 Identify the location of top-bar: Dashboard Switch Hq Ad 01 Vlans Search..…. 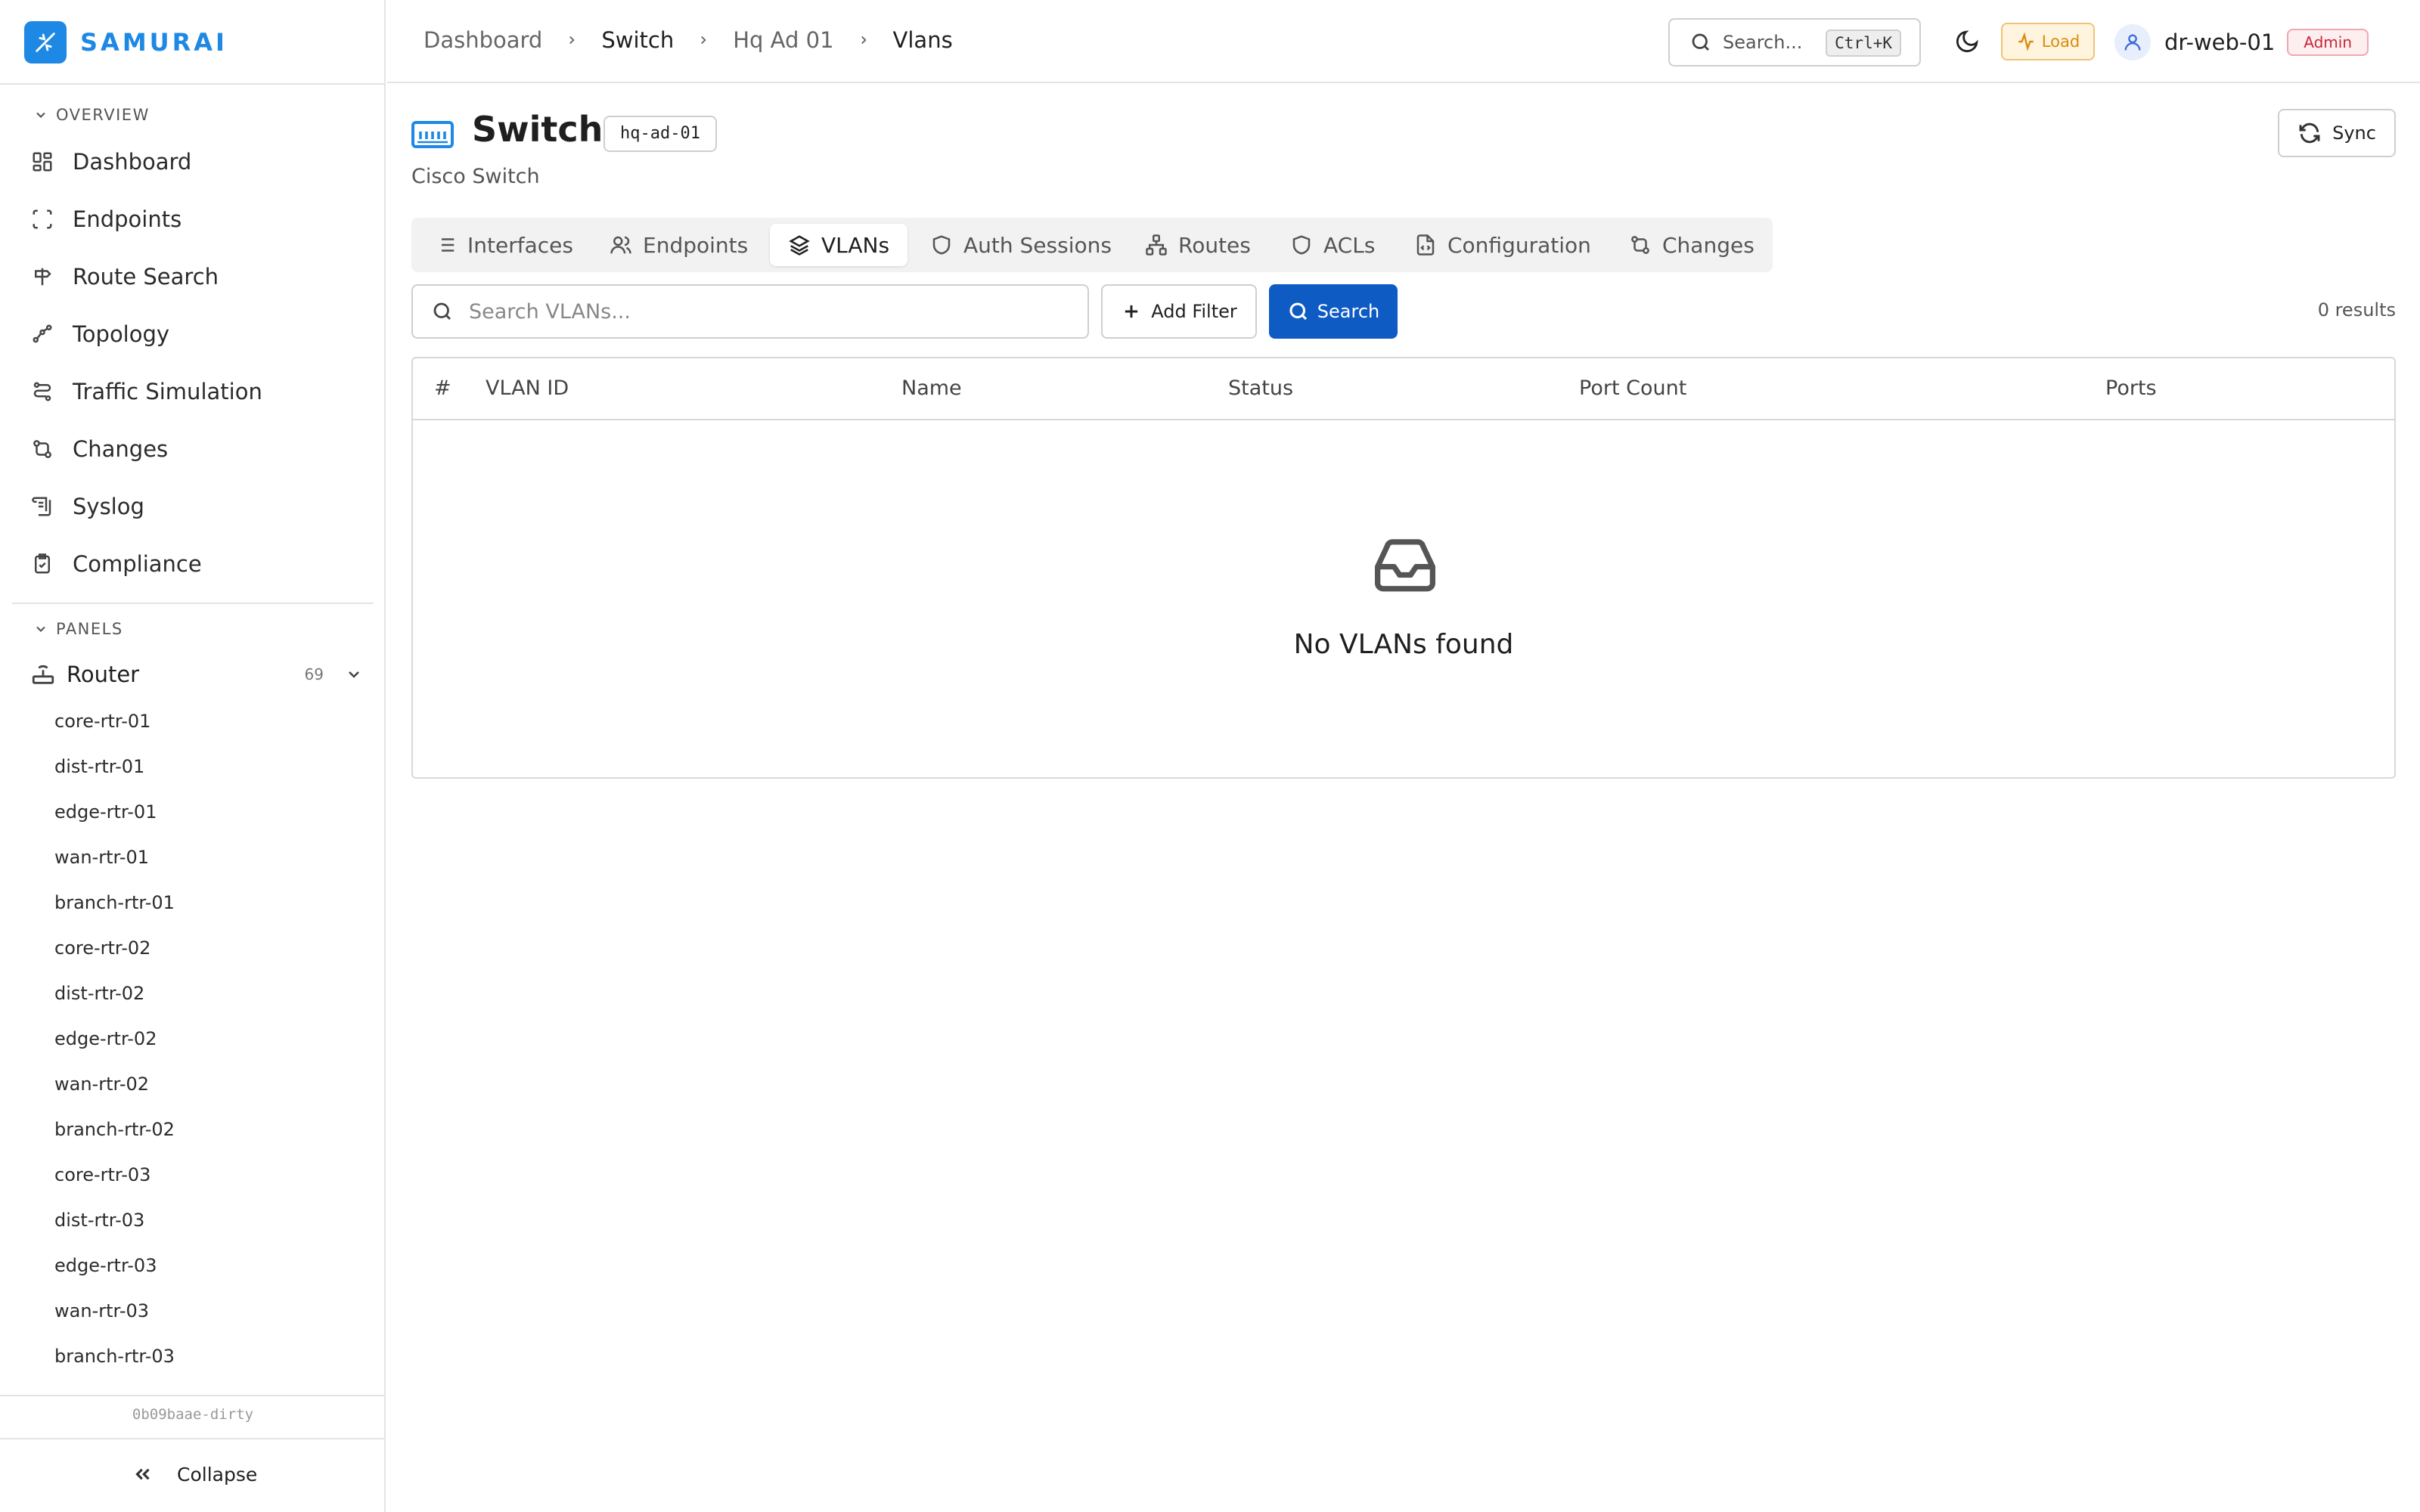
(1403, 42).